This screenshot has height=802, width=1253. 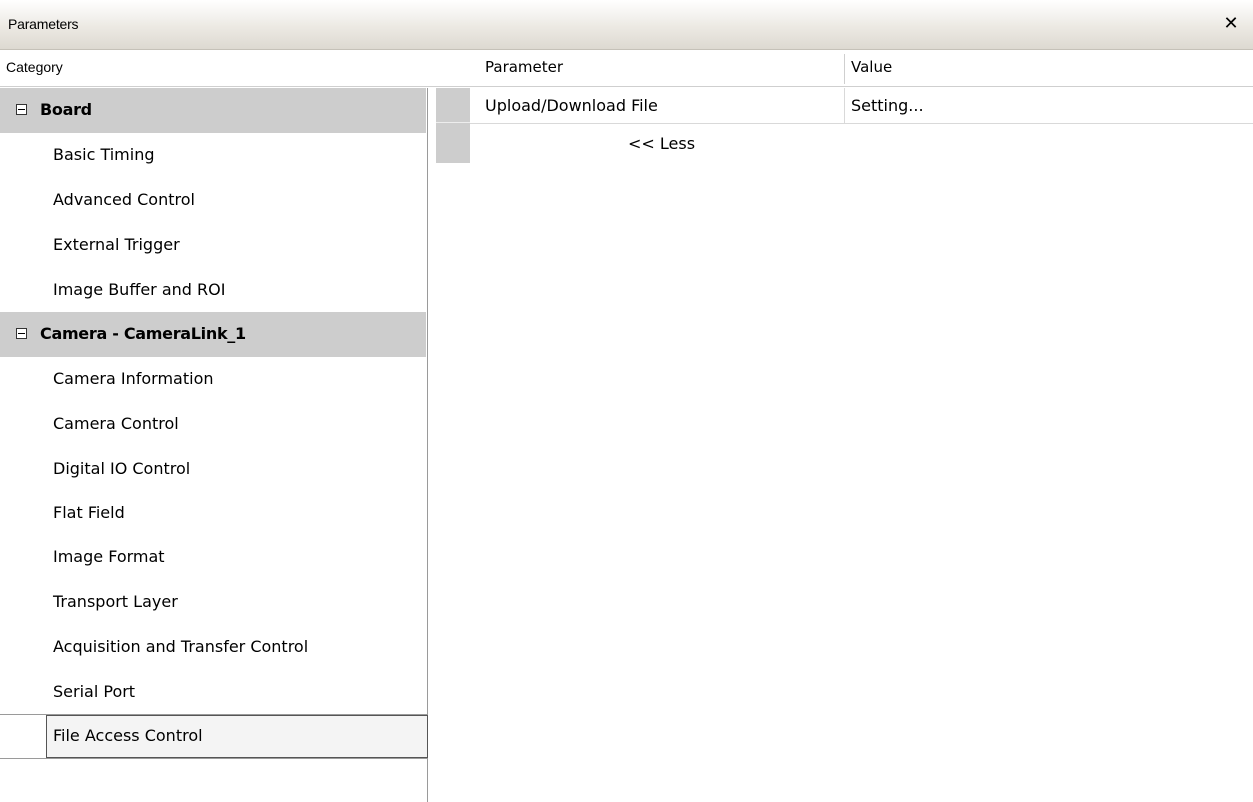 What do you see at coordinates (626, 25) in the screenshot?
I see `title-bar: Parameters ✕` at bounding box center [626, 25].